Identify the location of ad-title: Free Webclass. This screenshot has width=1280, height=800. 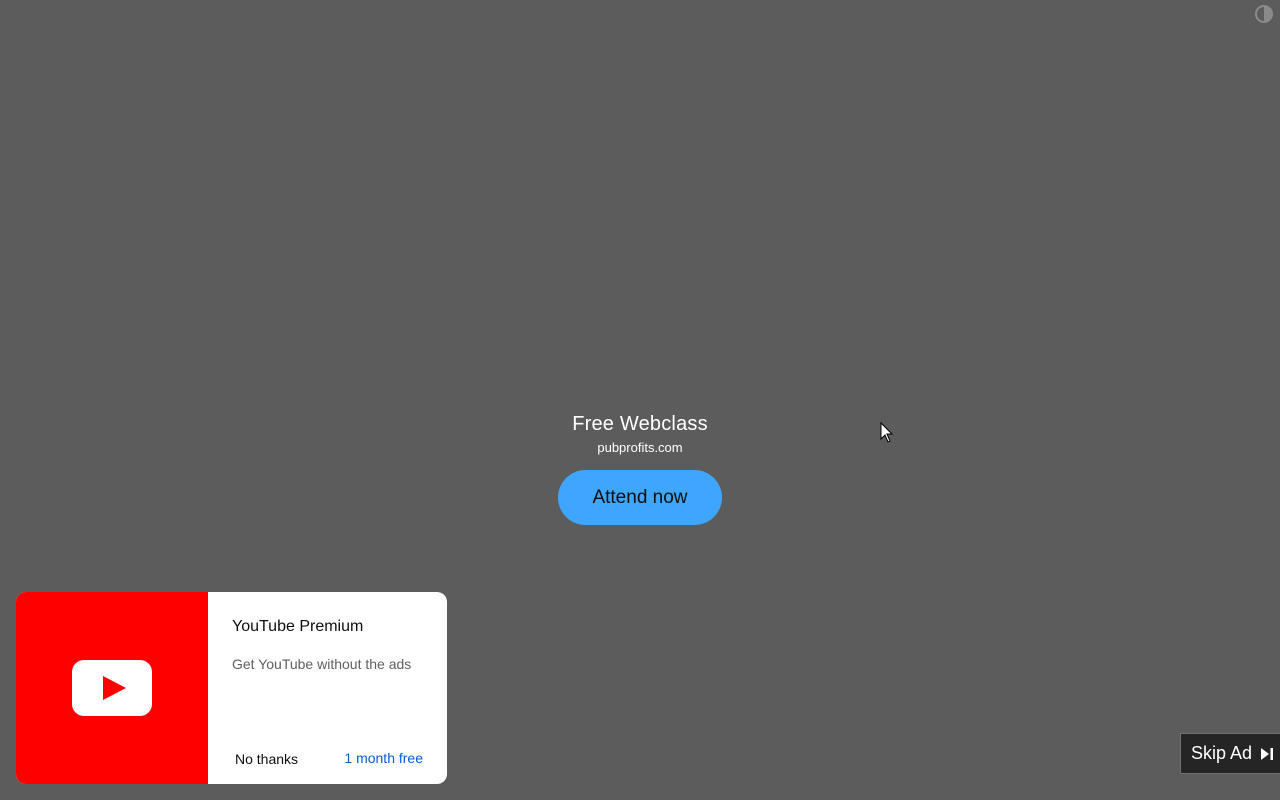
(640, 424).